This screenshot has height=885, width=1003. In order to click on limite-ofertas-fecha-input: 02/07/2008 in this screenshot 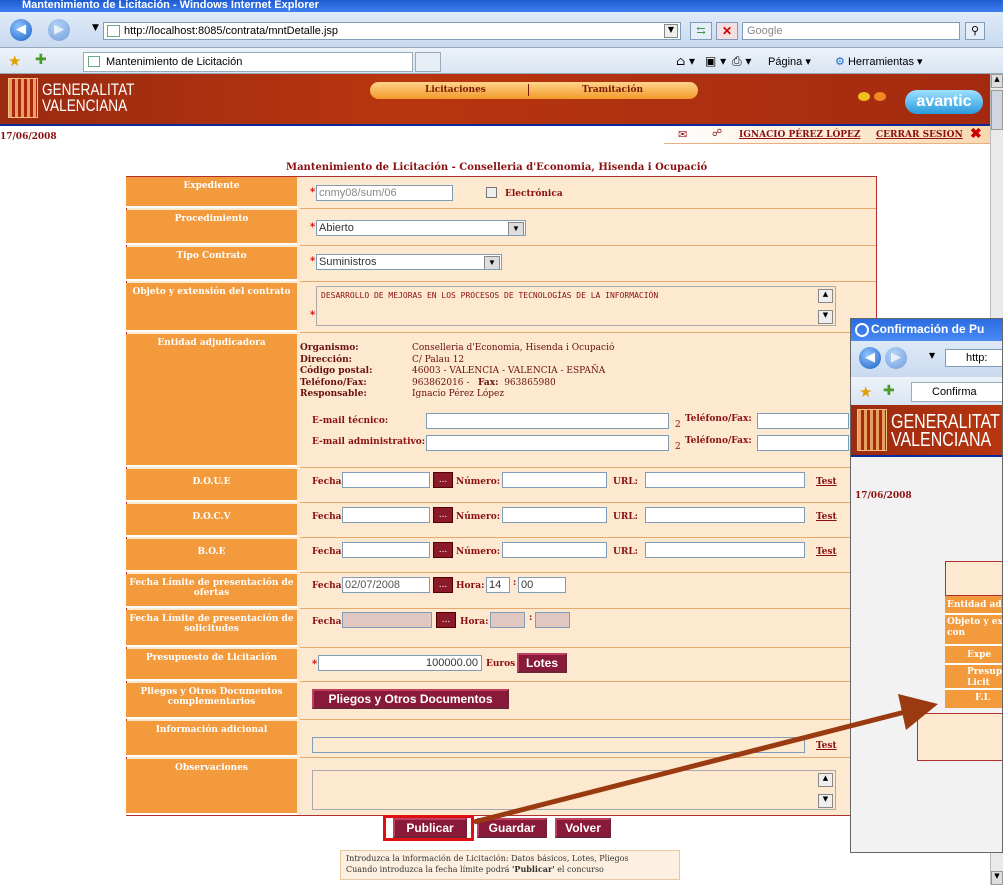, I will do `click(386, 585)`.